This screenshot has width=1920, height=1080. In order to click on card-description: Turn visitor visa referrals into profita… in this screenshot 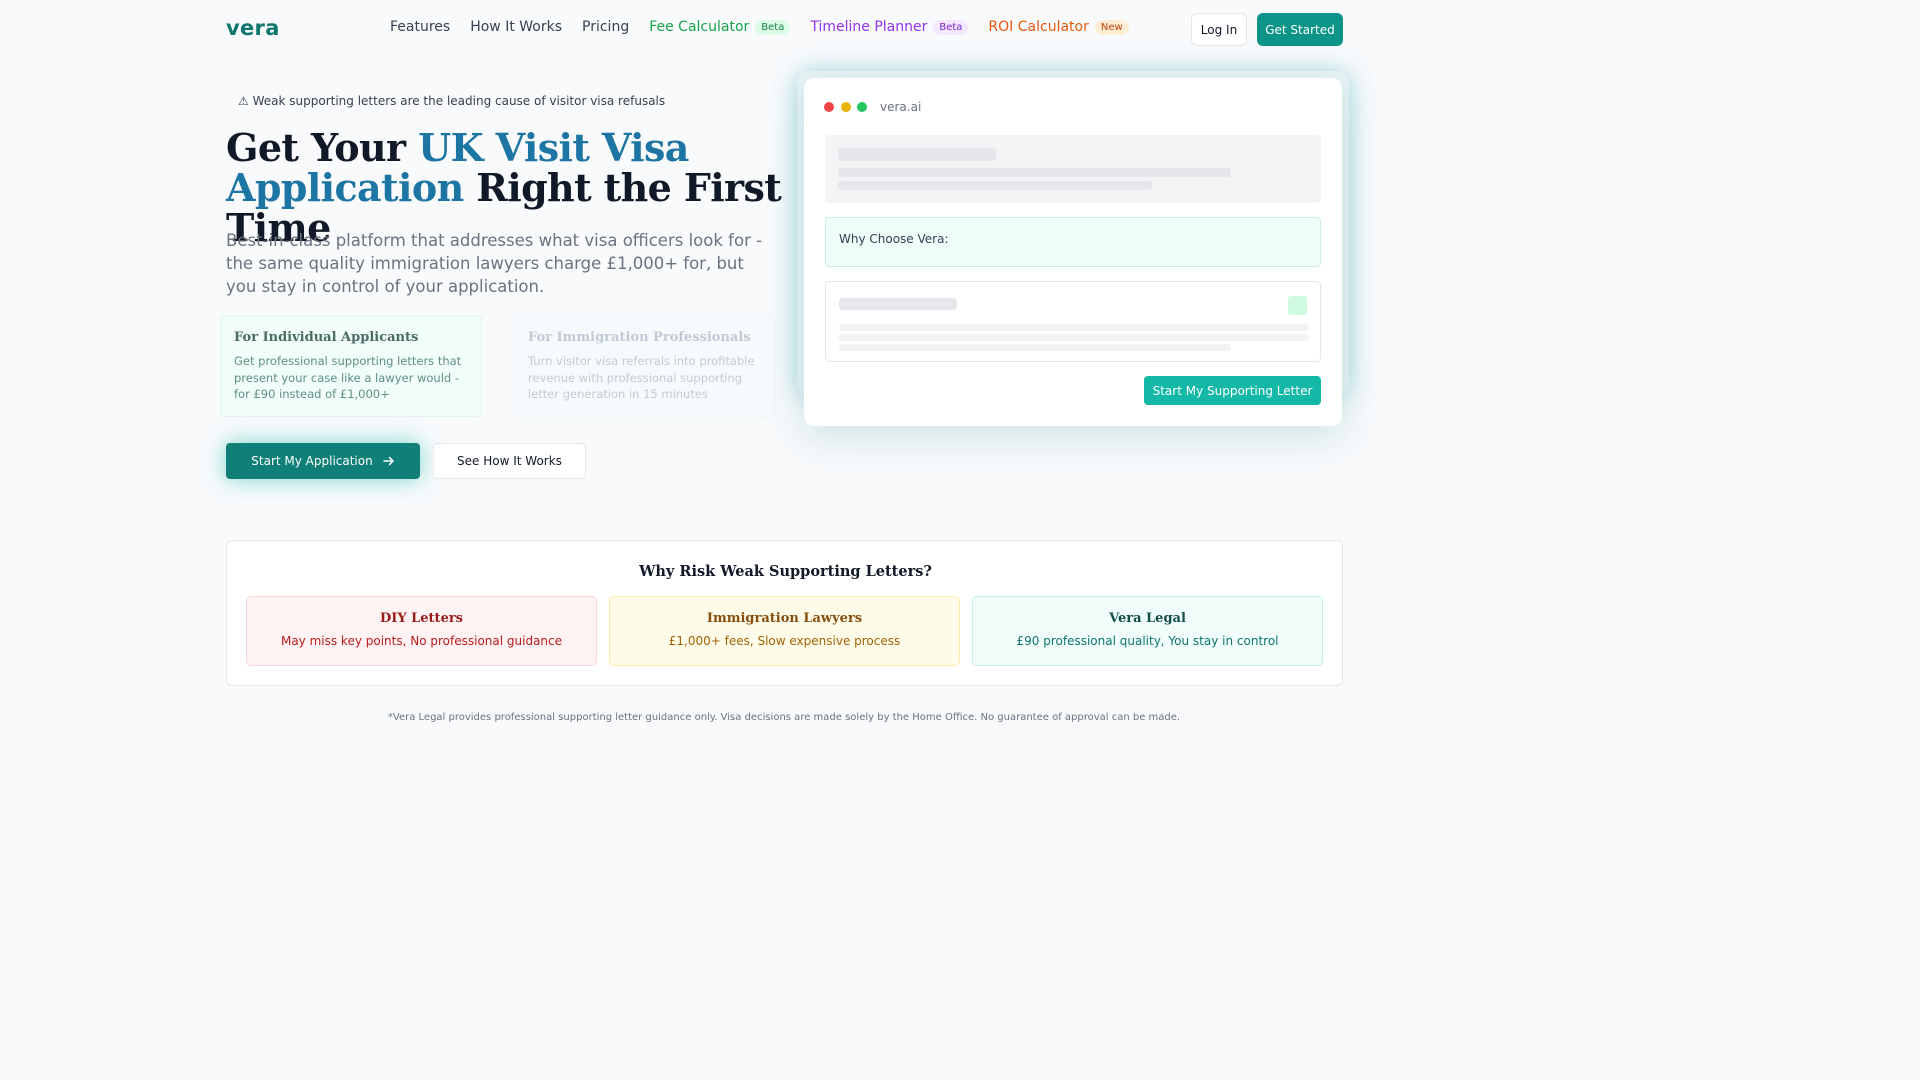, I will do `click(641, 377)`.